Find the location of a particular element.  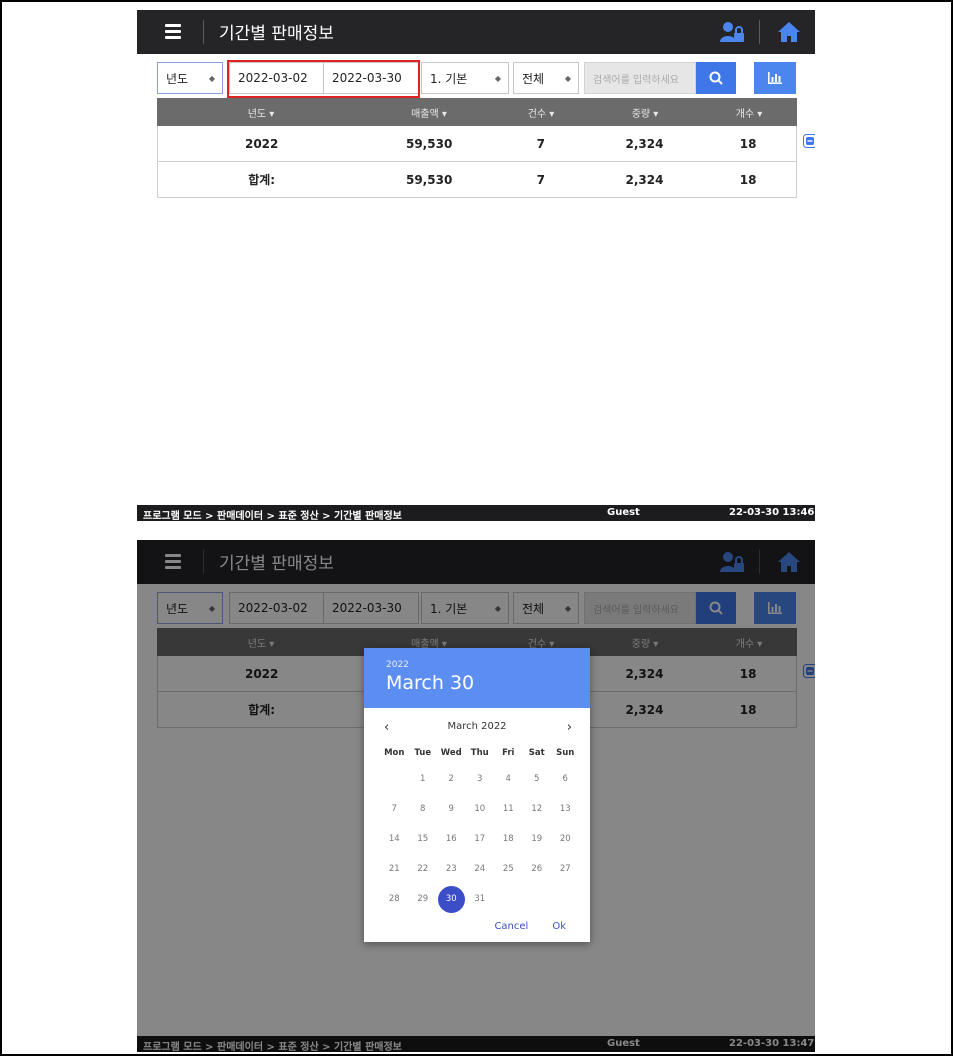

calendar-day-label: 20 is located at coordinates (565, 839).